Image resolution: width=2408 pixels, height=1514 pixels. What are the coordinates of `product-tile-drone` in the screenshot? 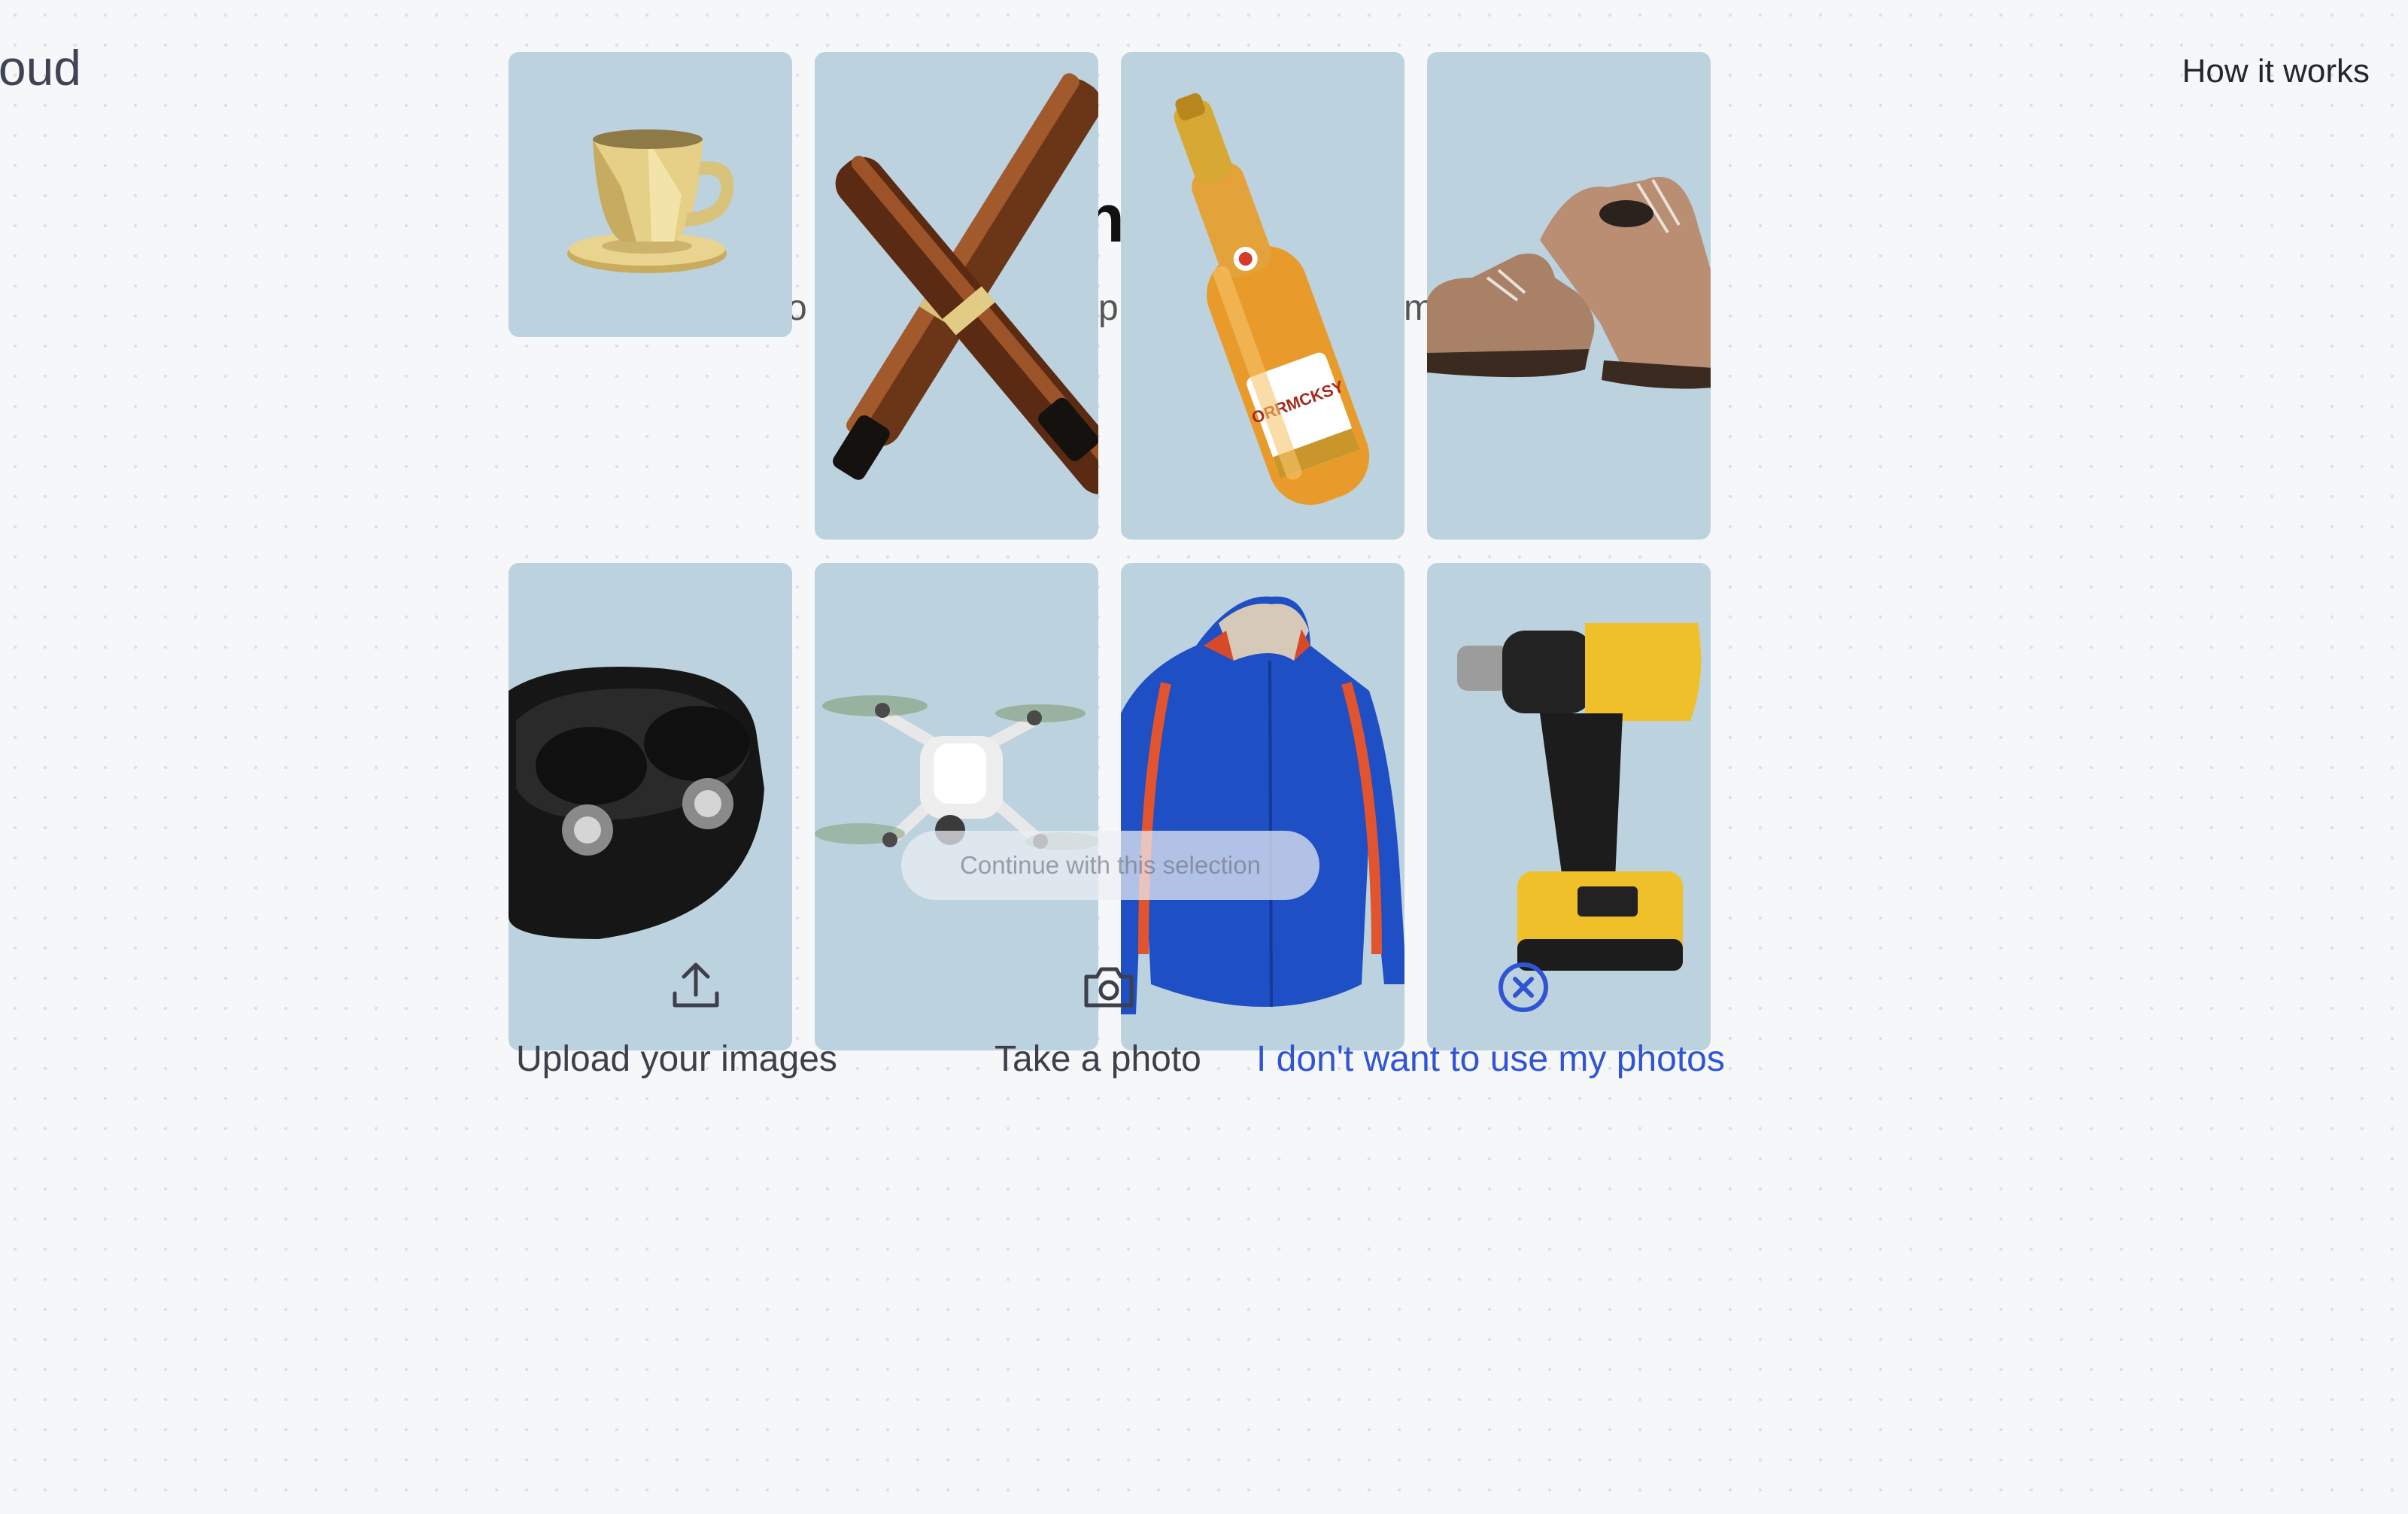 It's located at (956, 806).